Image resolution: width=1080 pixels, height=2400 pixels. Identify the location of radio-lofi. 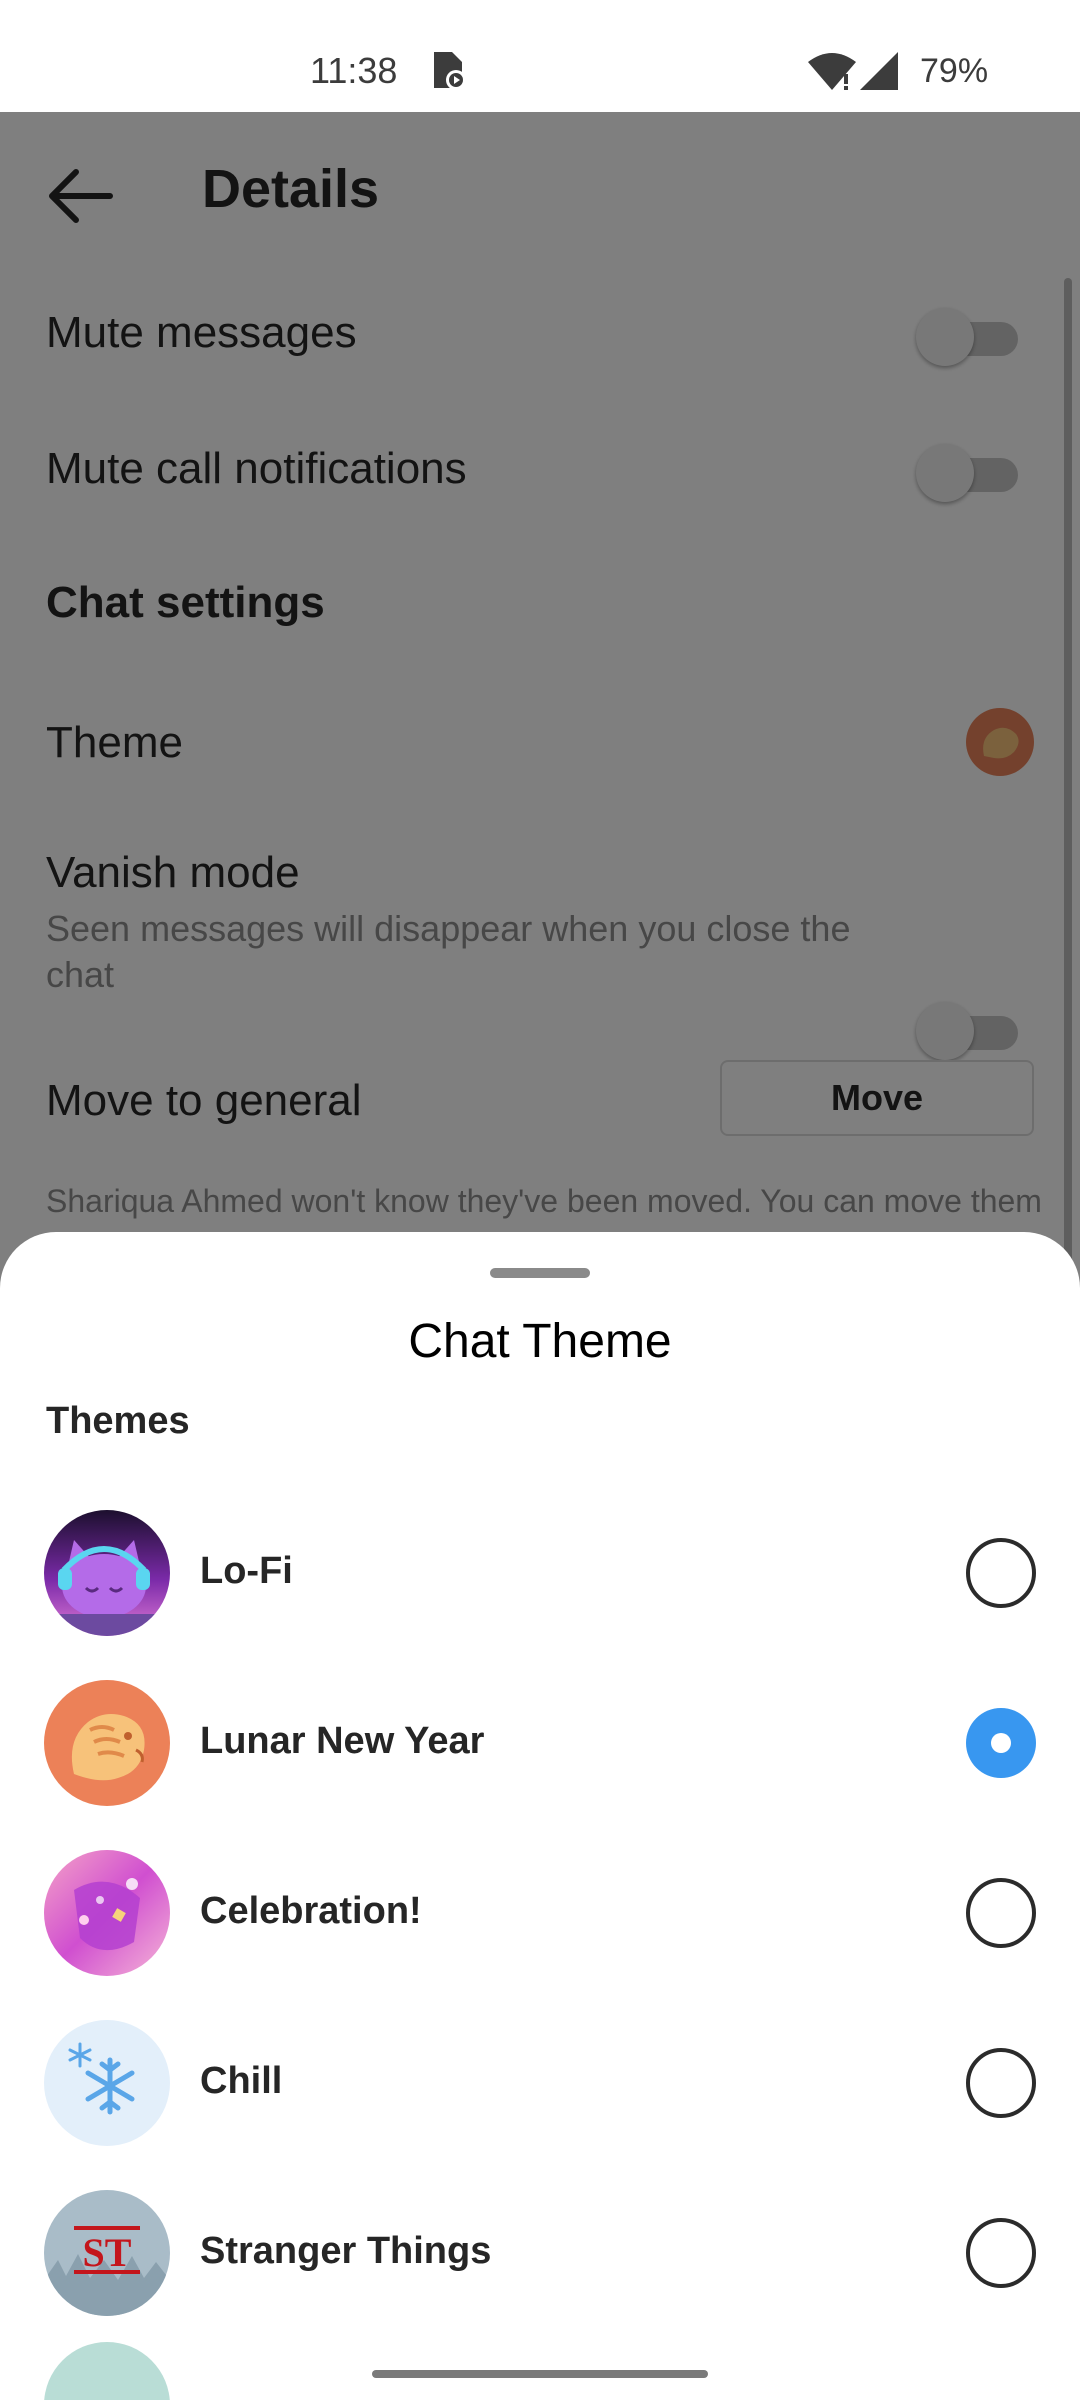
(1001, 1573).